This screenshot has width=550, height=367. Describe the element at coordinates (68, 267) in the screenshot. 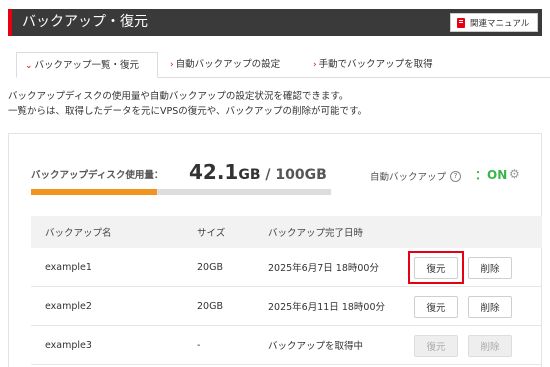

I see `backup-name: example1` at that location.